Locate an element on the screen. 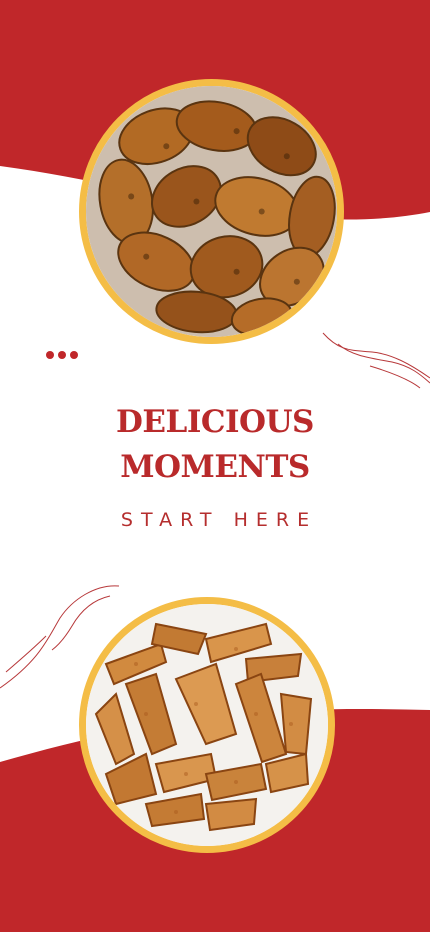 The image size is (430, 932). potato-wedges-image is located at coordinates (207, 725).